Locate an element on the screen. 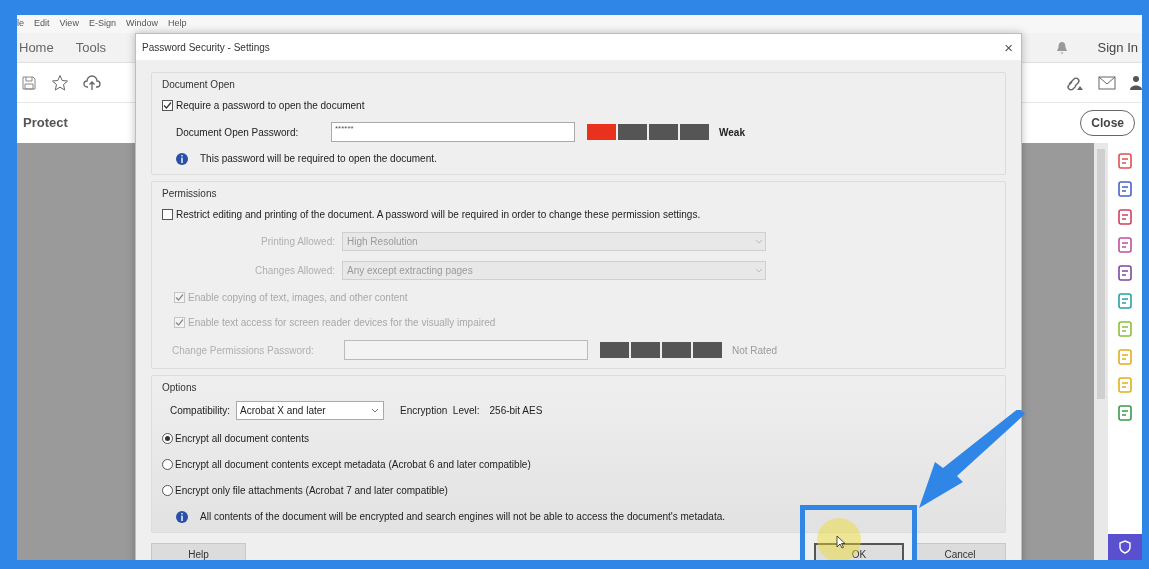 The height and width of the screenshot is (569, 1149). checkbox-label: Enable text access for screen reader devices for the visually impaired is located at coordinates (342, 323).